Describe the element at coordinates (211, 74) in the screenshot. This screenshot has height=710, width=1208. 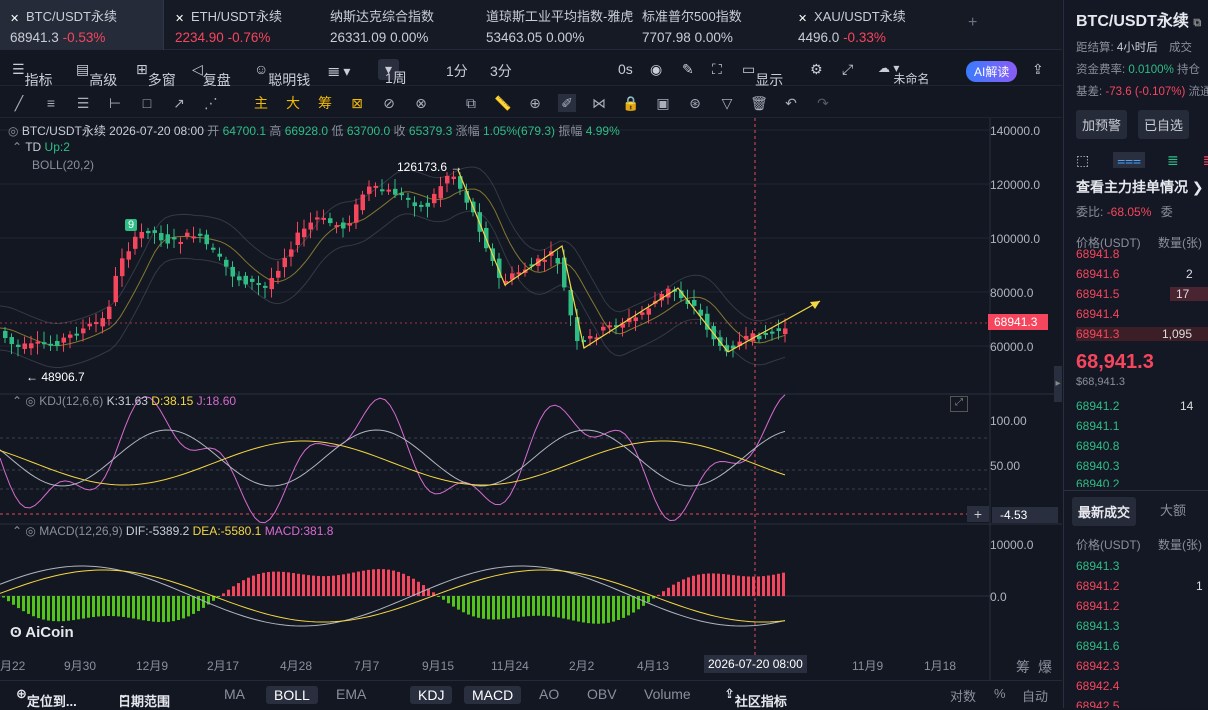
I see `replay-button: ◁ 复盘` at that location.